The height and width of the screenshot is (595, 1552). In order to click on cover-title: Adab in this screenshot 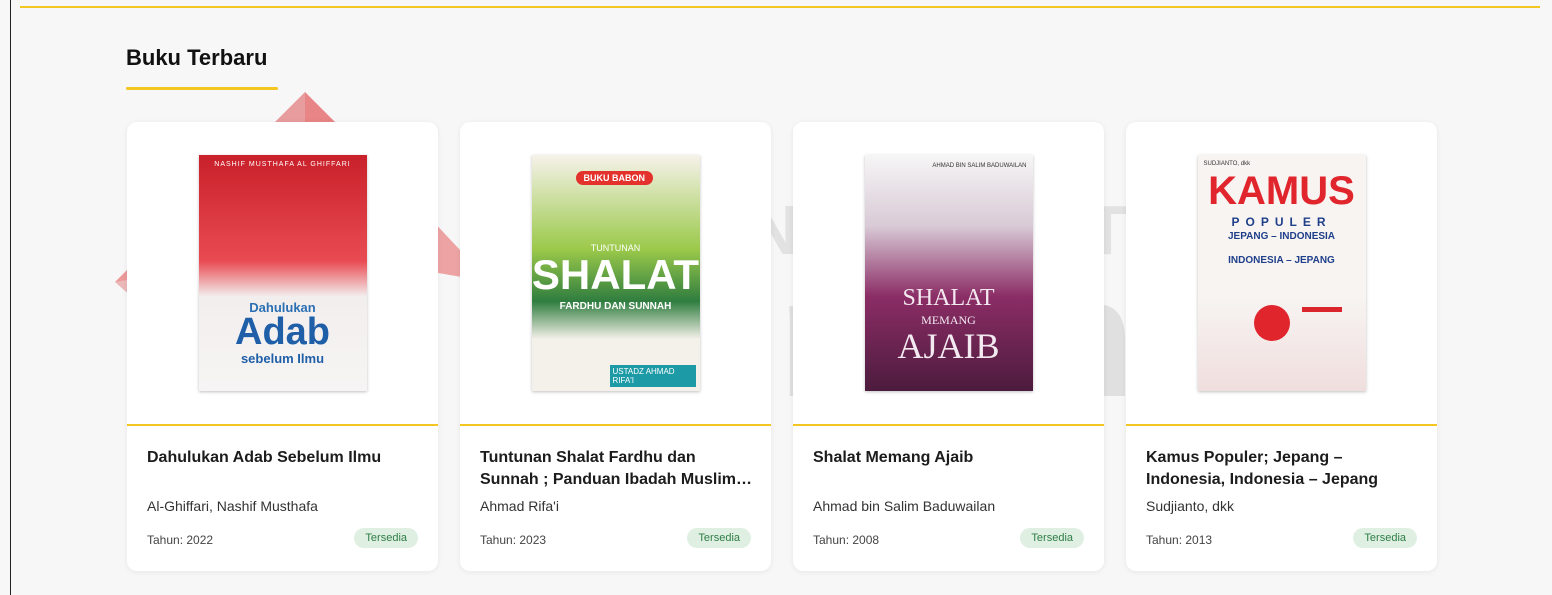, I will do `click(282, 332)`.